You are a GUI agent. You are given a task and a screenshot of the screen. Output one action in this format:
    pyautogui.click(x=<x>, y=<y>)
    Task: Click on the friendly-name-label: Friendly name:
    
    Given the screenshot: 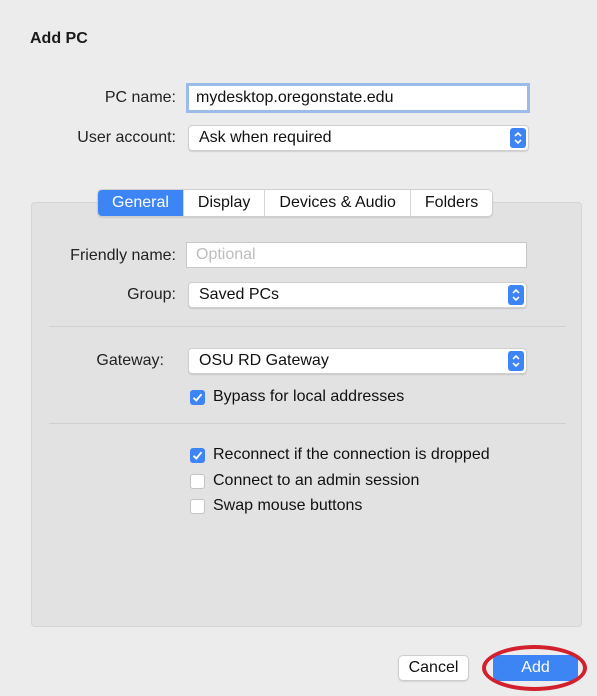 What is the action you would take?
    pyautogui.click(x=123, y=255)
    